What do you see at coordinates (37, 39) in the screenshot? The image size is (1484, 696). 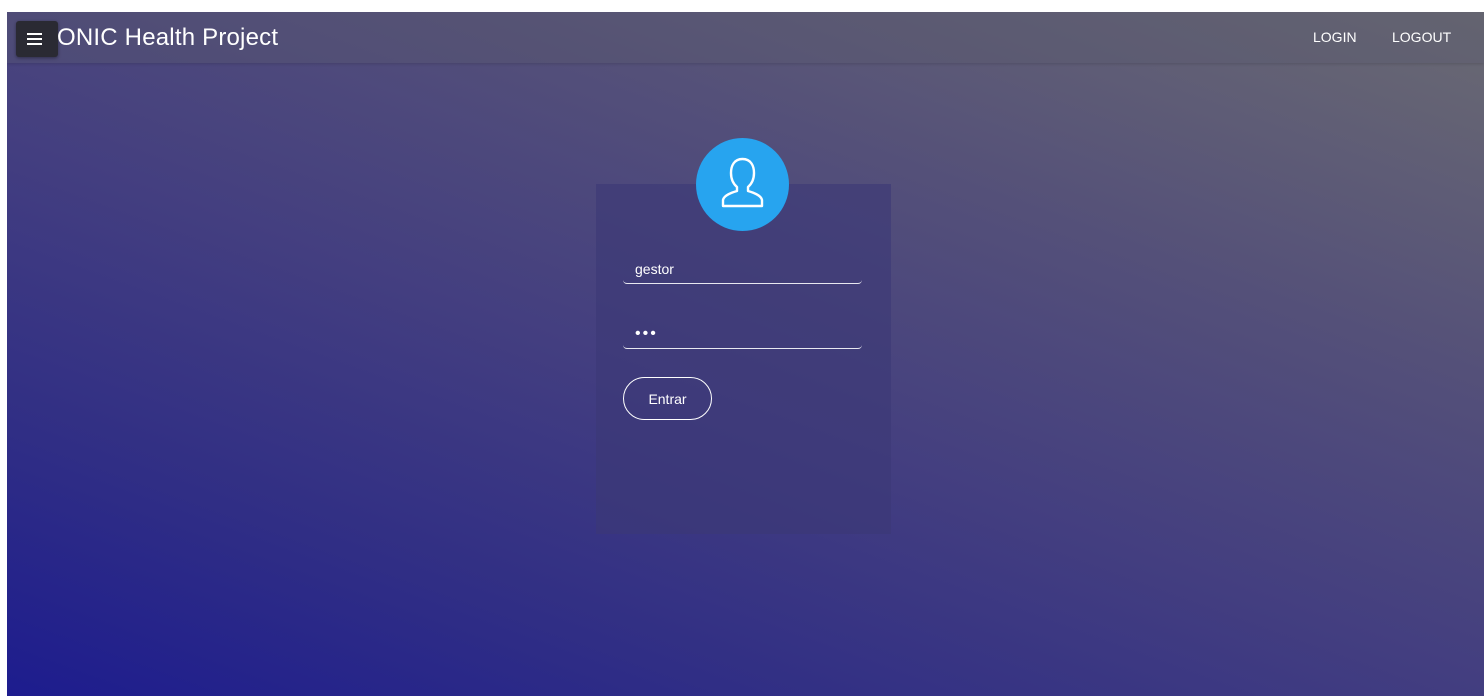 I see `menu-button` at bounding box center [37, 39].